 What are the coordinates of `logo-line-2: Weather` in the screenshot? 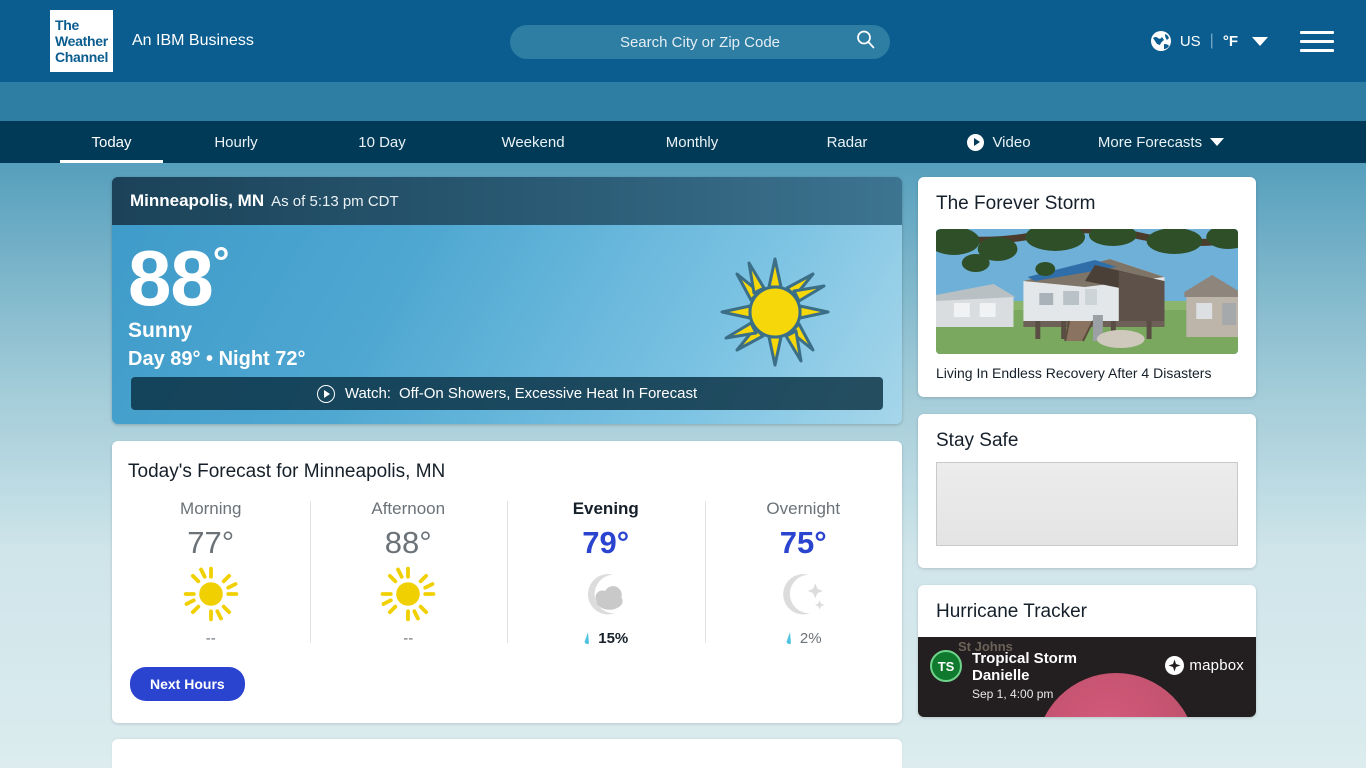 It's located at (81, 41).